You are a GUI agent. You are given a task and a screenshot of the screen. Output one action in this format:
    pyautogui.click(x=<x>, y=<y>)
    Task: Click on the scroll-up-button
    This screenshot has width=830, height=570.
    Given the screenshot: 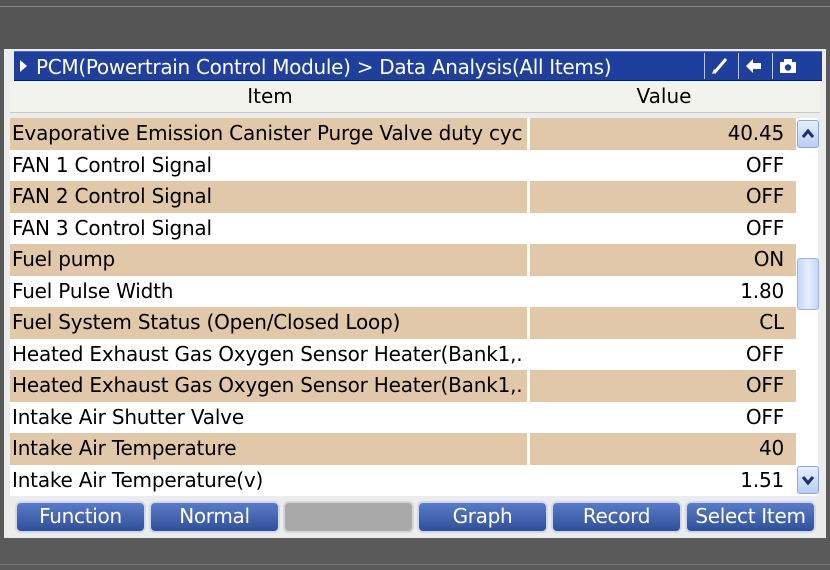 What is the action you would take?
    pyautogui.click(x=808, y=134)
    